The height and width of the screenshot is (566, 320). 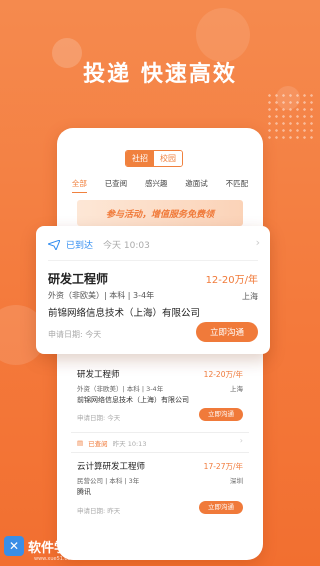 I want to click on viewed-icon: ▤, so click(x=80, y=443).